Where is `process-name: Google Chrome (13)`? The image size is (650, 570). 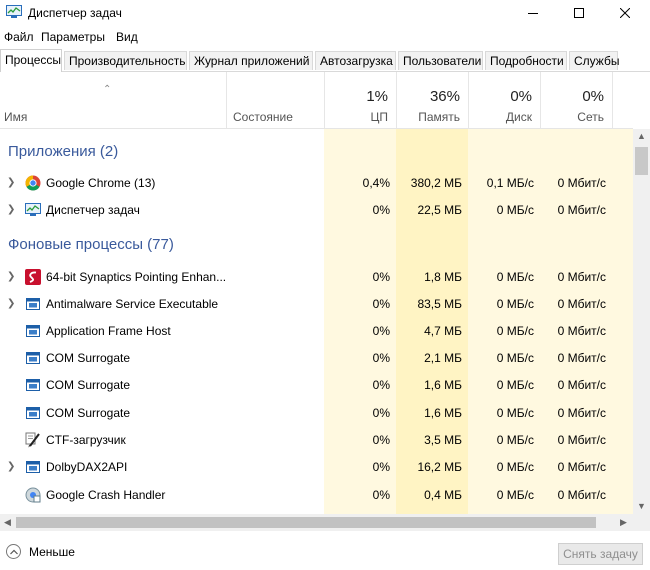
process-name: Google Chrome (13) is located at coordinates (101, 183).